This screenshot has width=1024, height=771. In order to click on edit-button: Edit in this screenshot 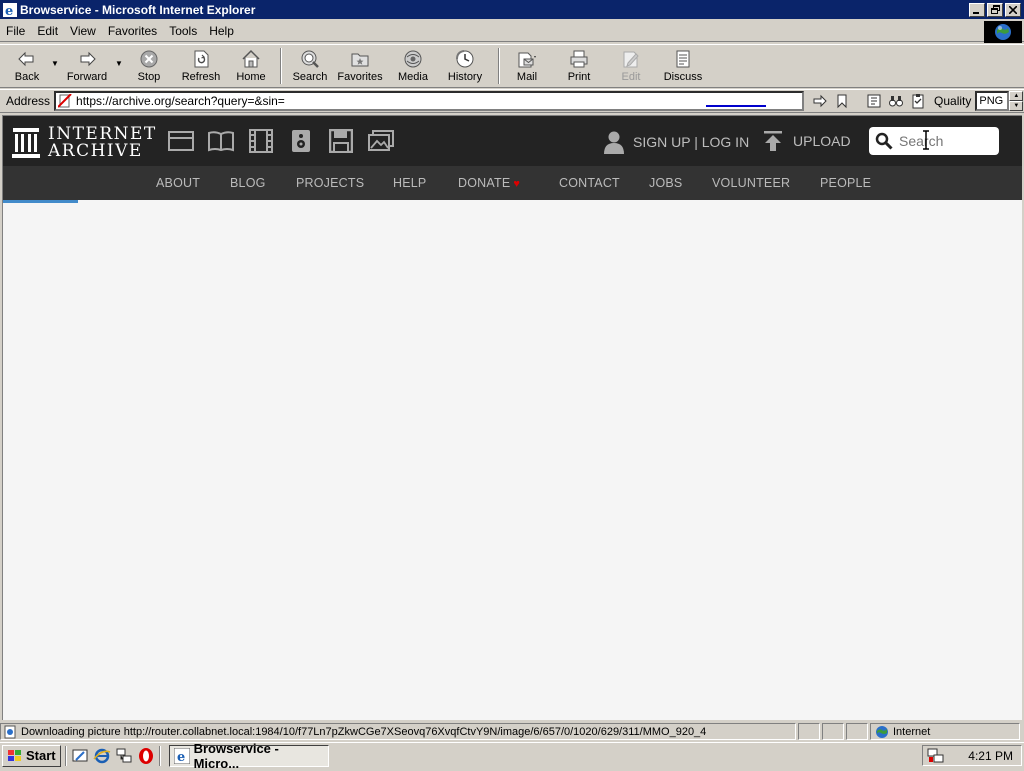, I will do `click(631, 66)`.